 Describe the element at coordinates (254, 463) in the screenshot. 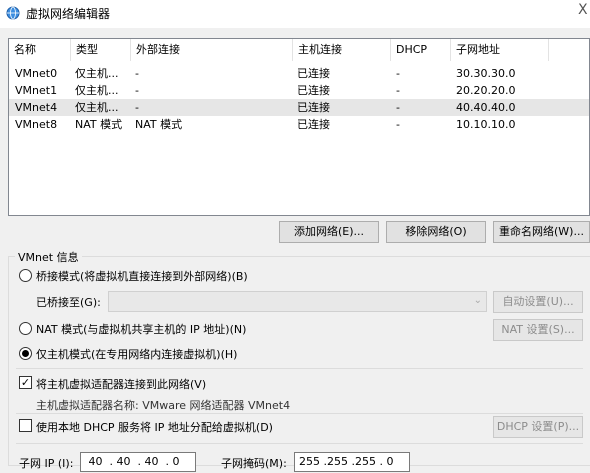

I see `subnet-mask-label: 子网掩码(M):` at that location.